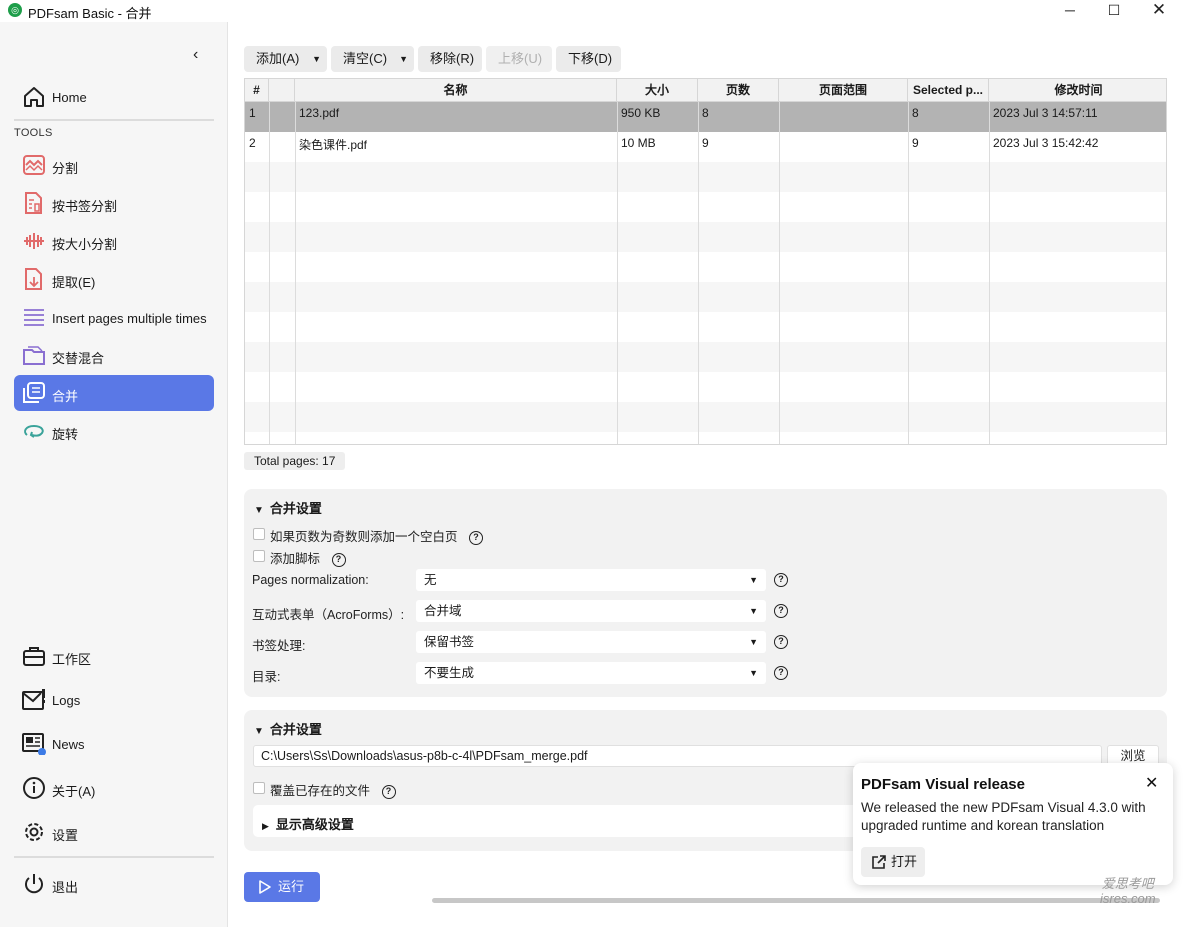 The height and width of the screenshot is (927, 1183). Describe the element at coordinates (738, 90) in the screenshot. I see `column-header-pages: 页数` at that location.